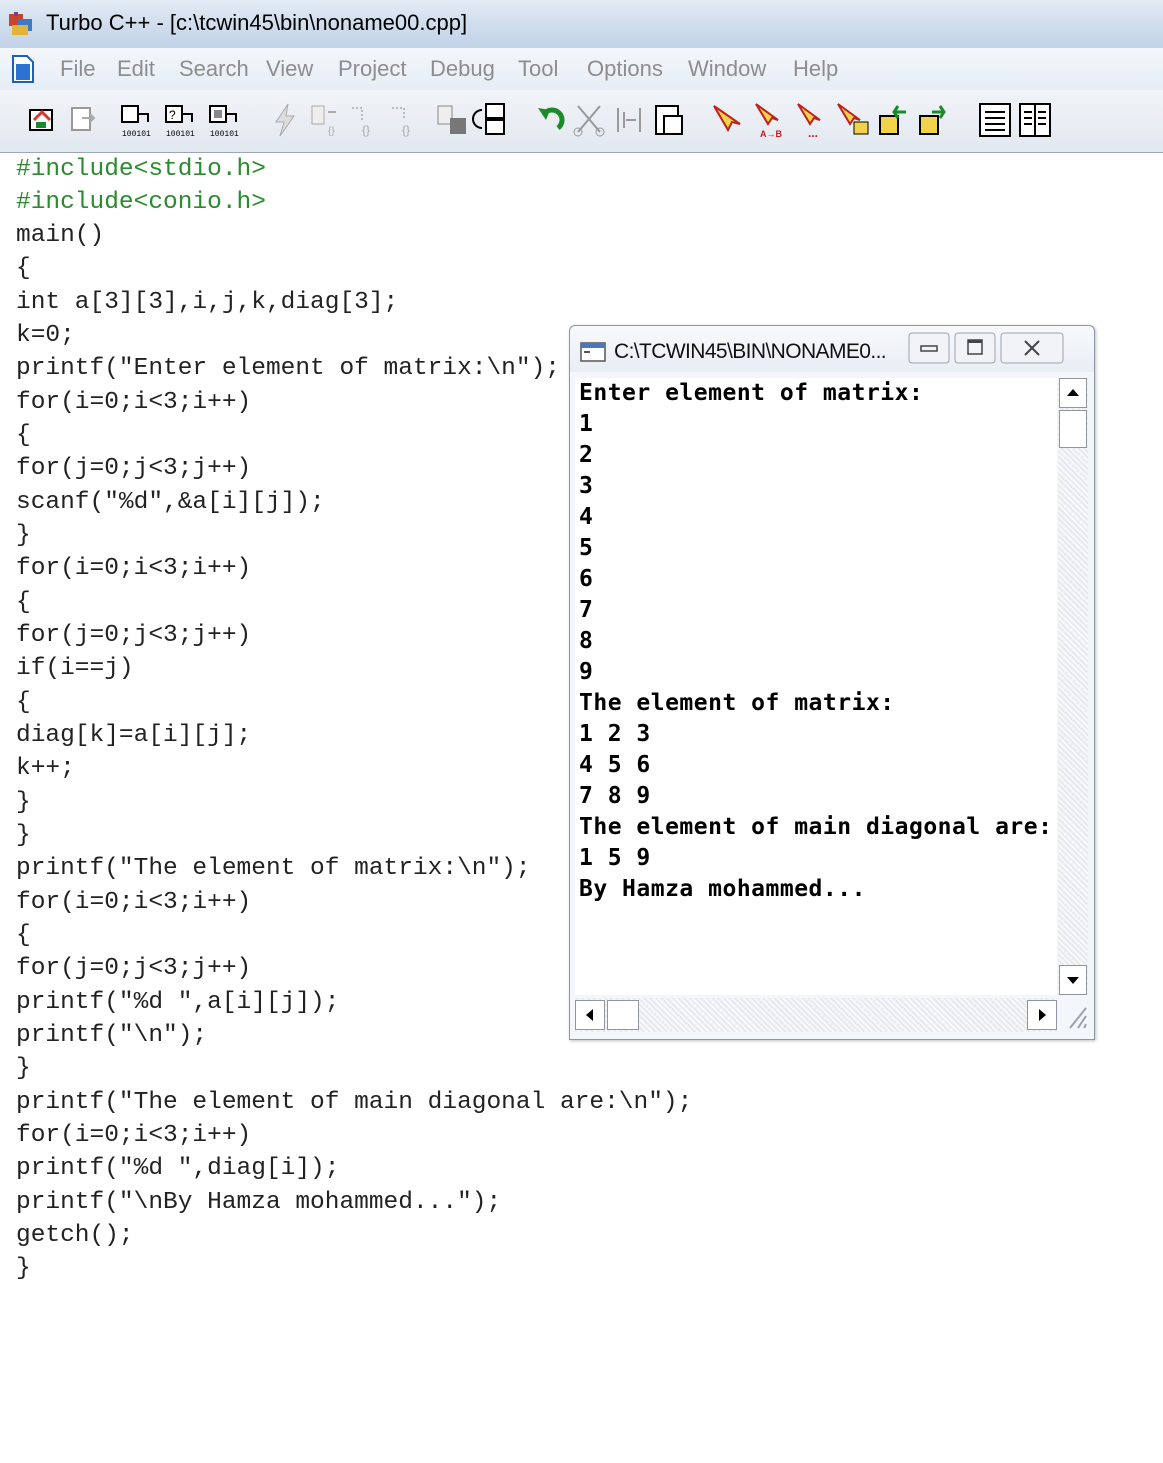  Describe the element at coordinates (623, 1015) in the screenshot. I see `horizontal-scroll-thumb` at that location.